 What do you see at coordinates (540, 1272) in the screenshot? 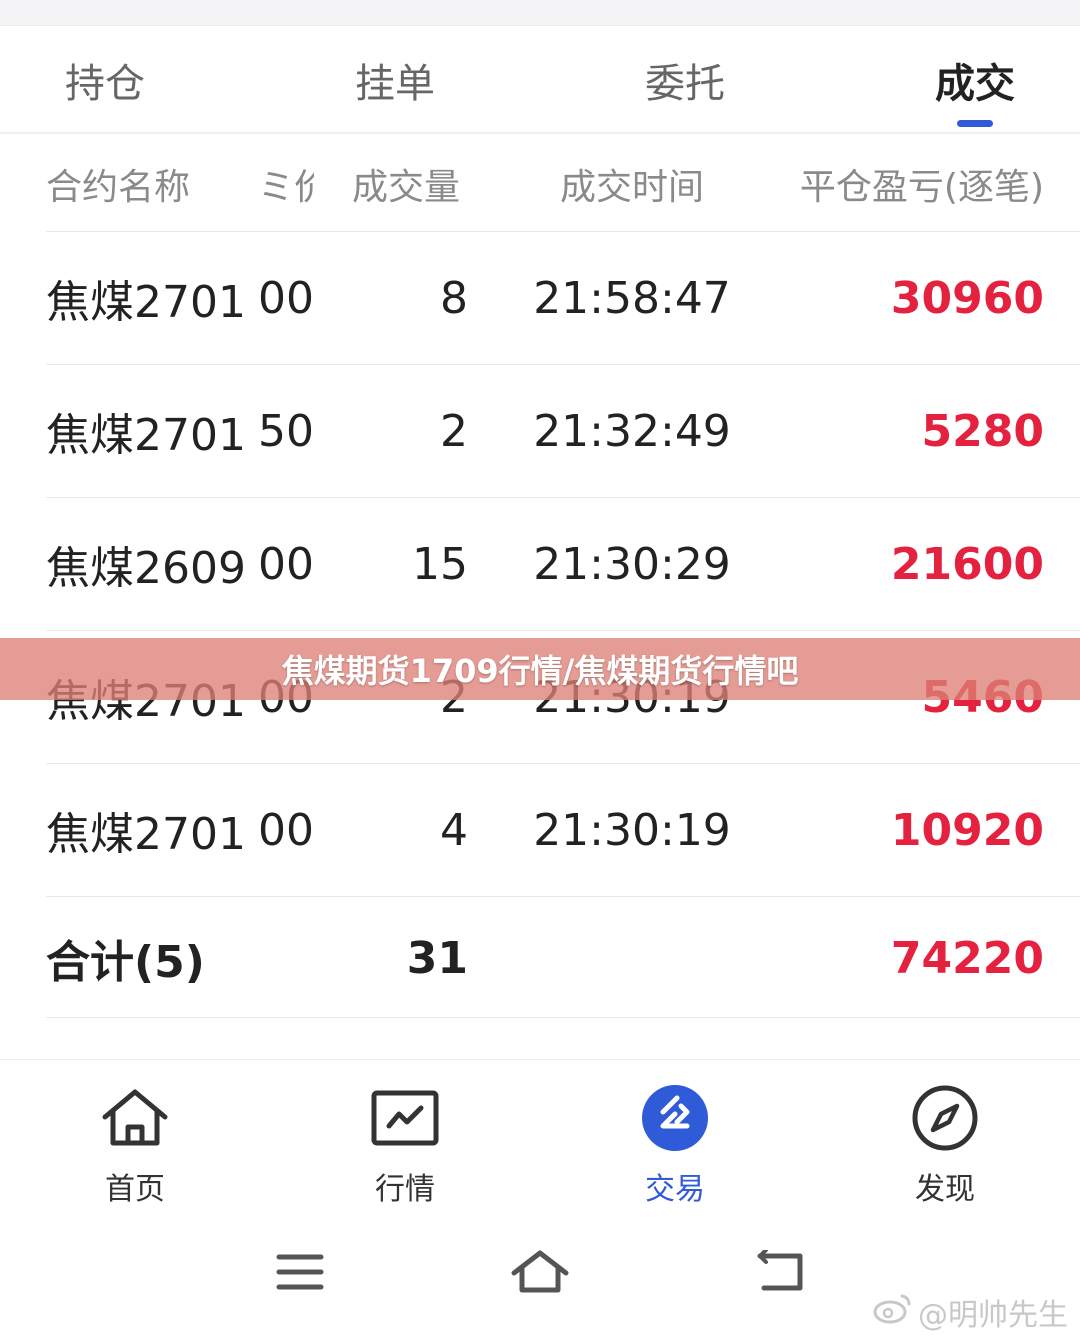
I see `system-home-icon` at bounding box center [540, 1272].